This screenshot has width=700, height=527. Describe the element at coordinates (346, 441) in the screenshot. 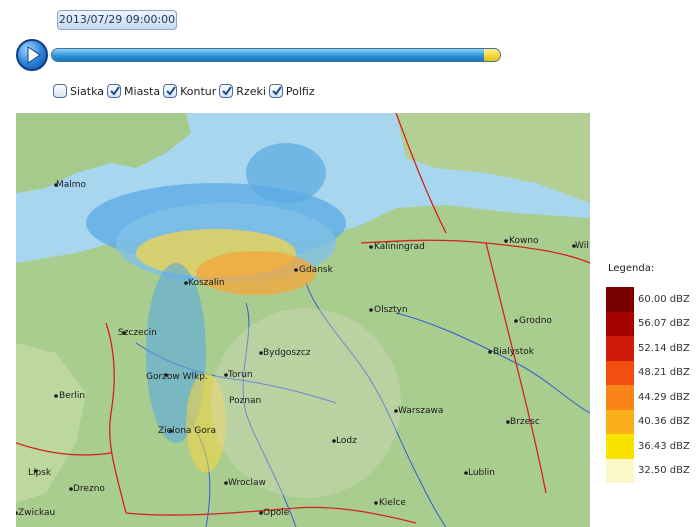

I see `city-label: Lodz` at that location.